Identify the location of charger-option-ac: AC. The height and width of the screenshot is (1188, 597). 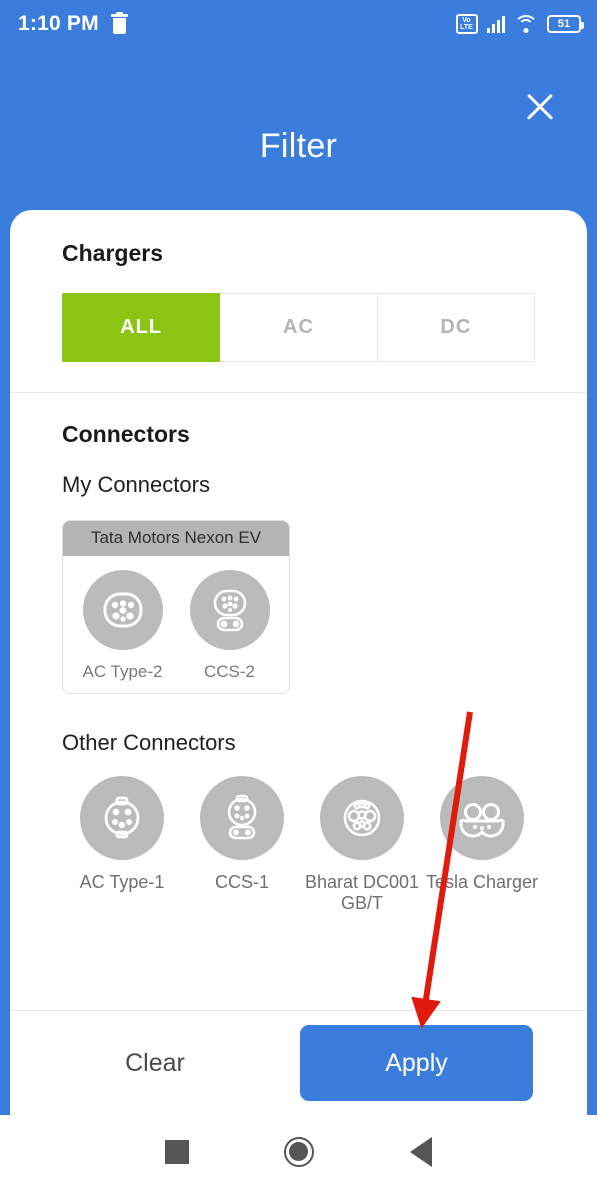
(299, 327).